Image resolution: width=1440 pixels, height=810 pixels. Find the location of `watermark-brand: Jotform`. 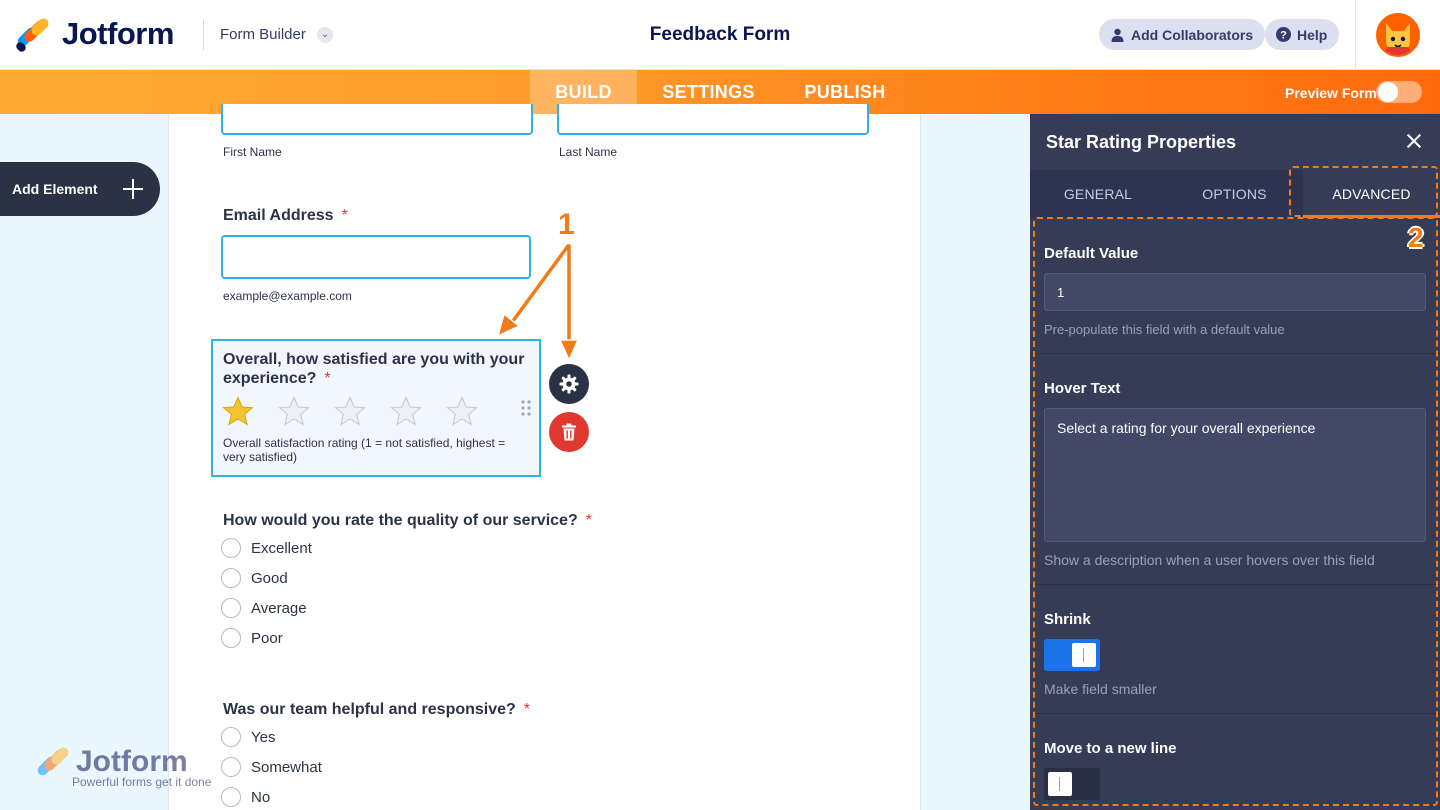

watermark-brand: Jotform is located at coordinates (132, 761).